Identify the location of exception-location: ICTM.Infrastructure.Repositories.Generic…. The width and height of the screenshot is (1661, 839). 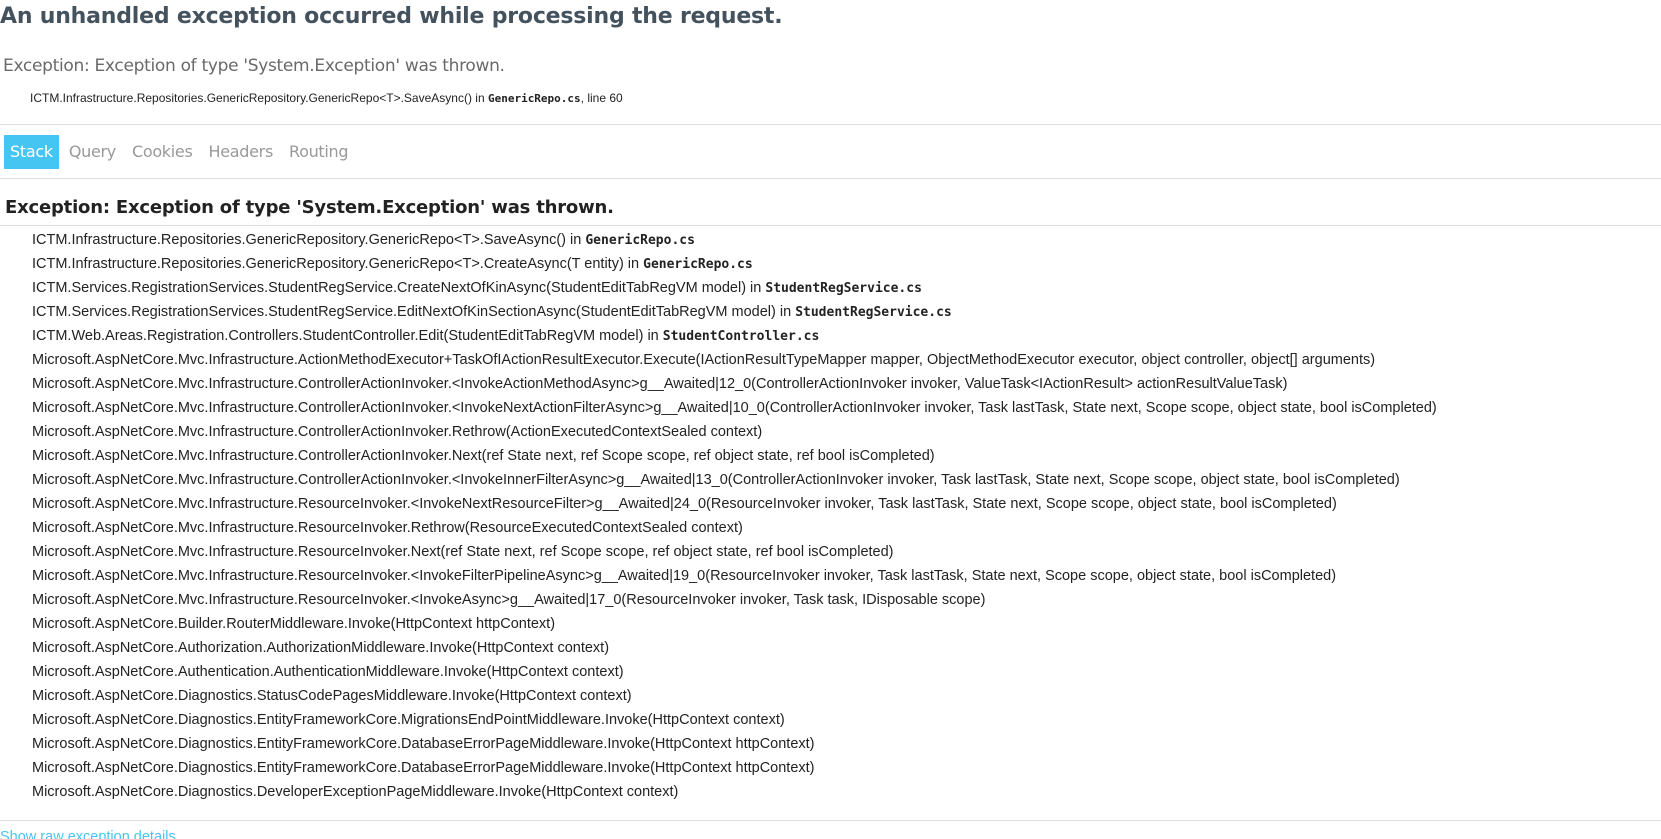
(326, 98).